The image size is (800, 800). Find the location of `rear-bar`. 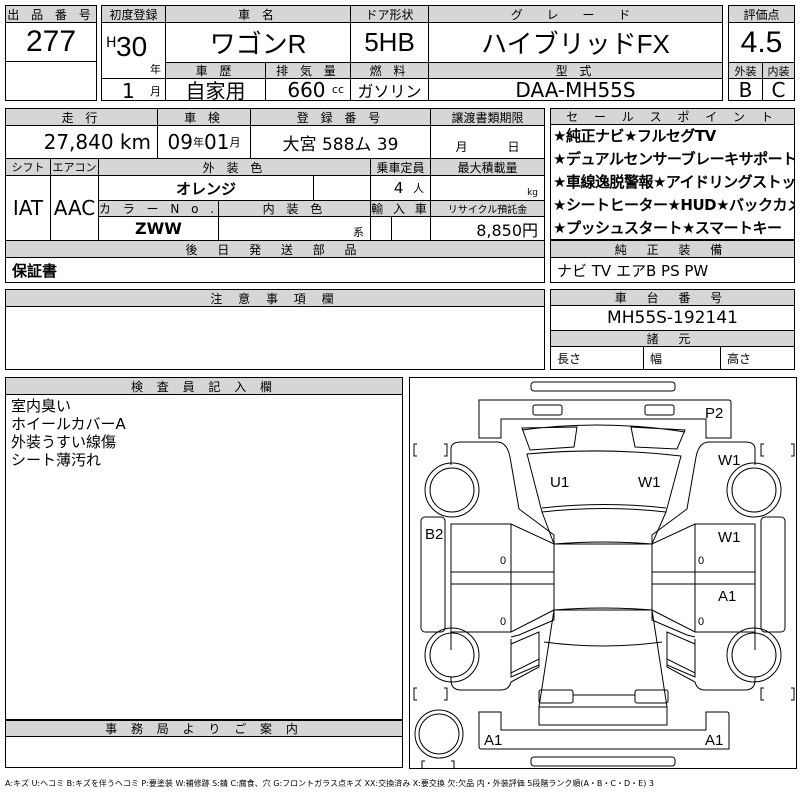

rear-bar is located at coordinates (603, 761).